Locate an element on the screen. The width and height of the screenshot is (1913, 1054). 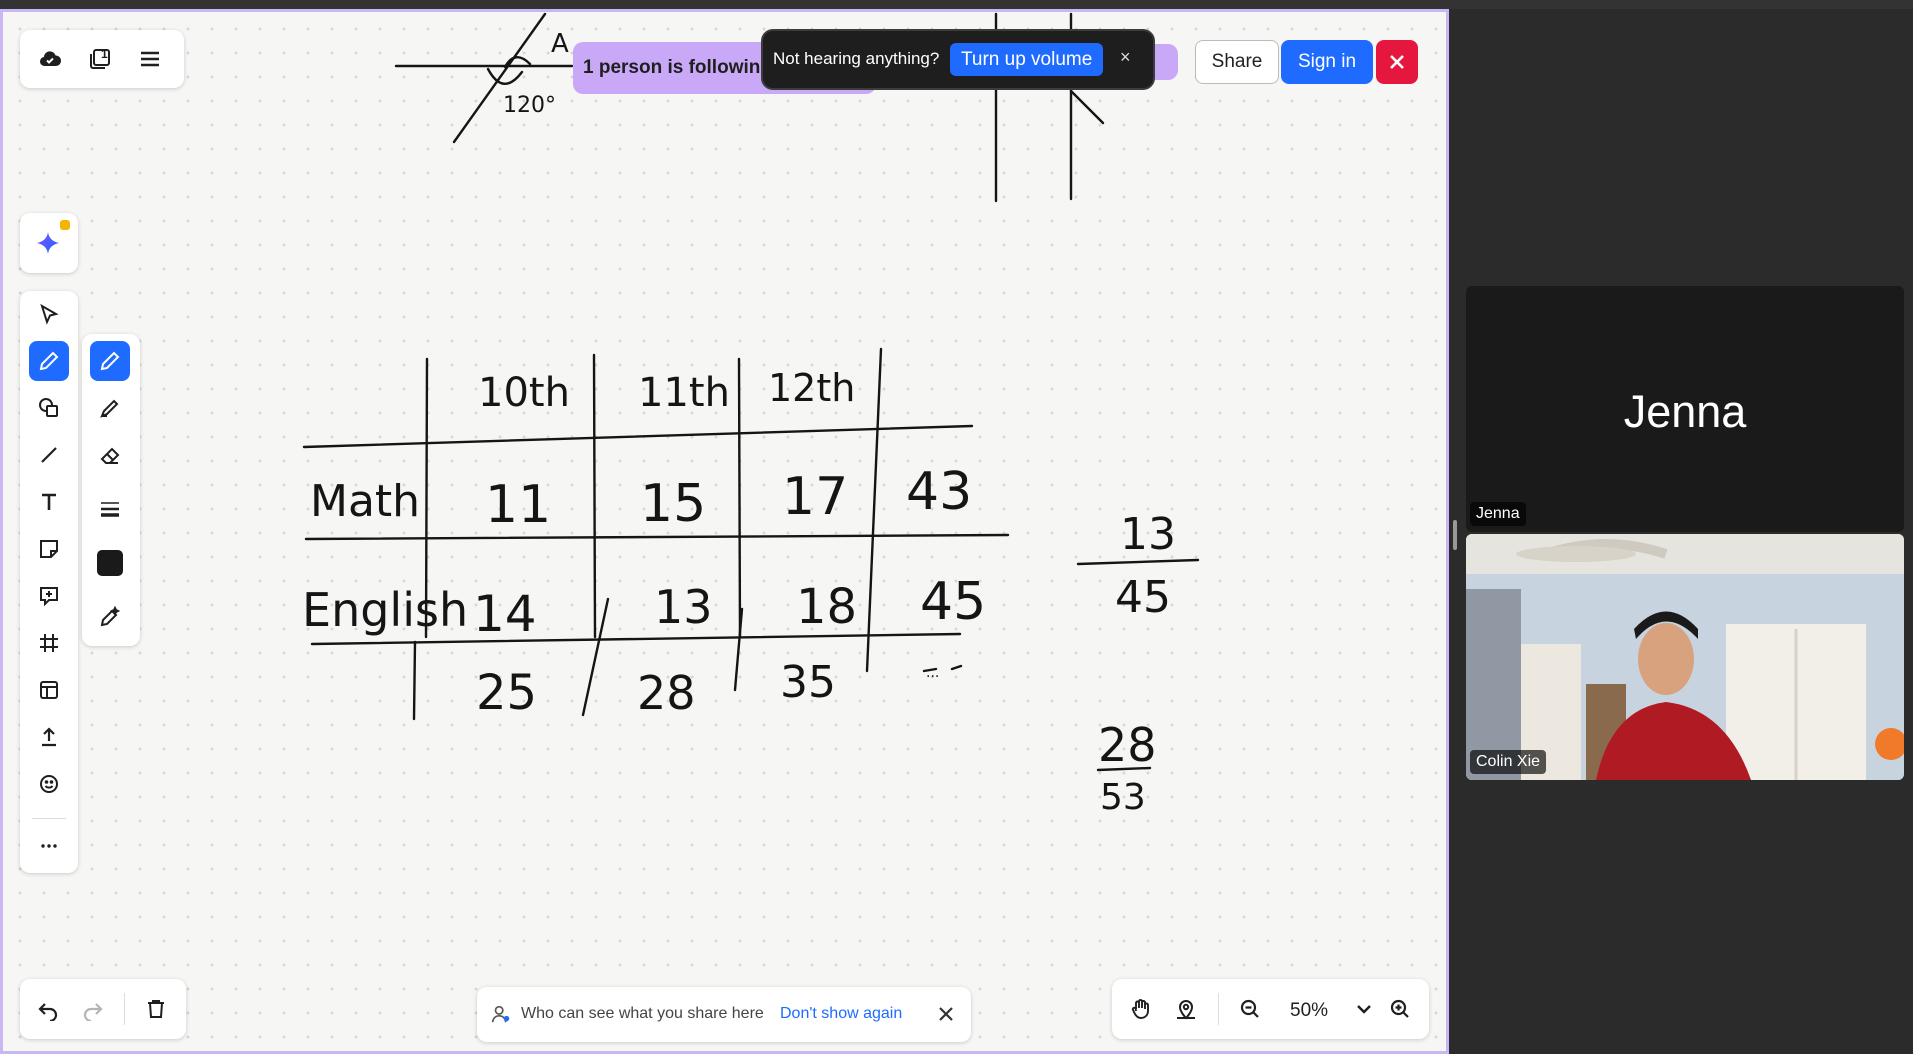
sticky-note-icon is located at coordinates (49, 549).